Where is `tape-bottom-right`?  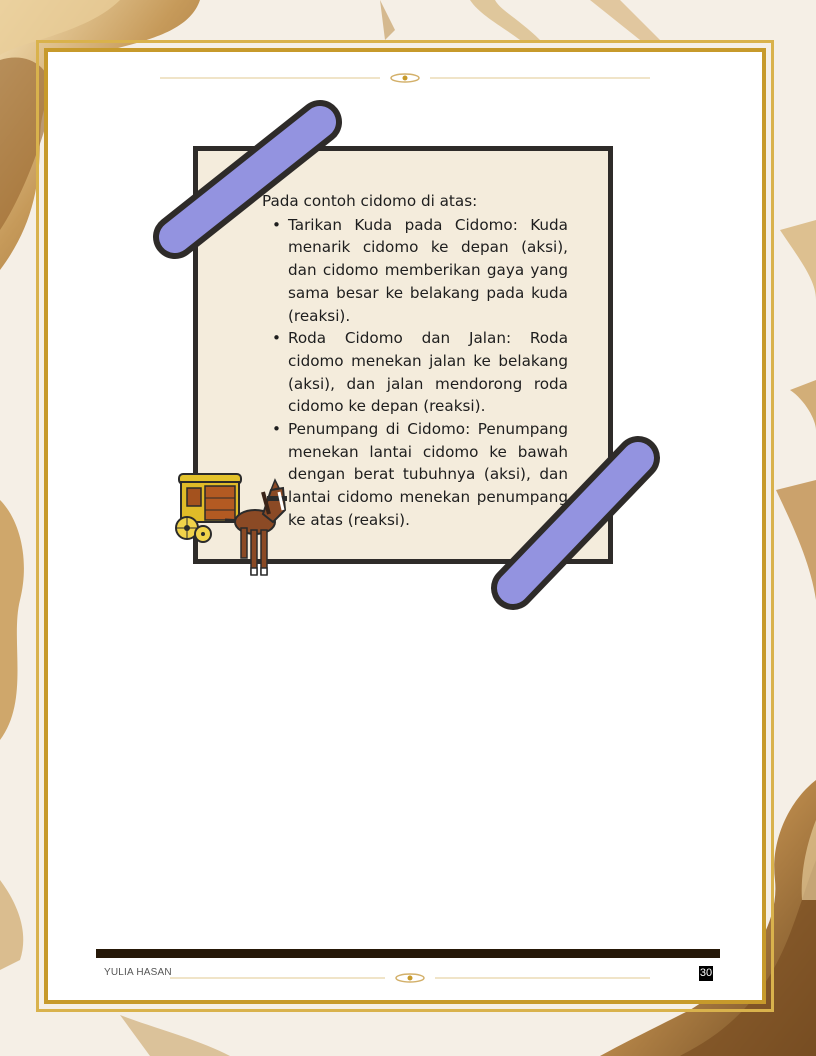
tape-bottom-right is located at coordinates (575, 523).